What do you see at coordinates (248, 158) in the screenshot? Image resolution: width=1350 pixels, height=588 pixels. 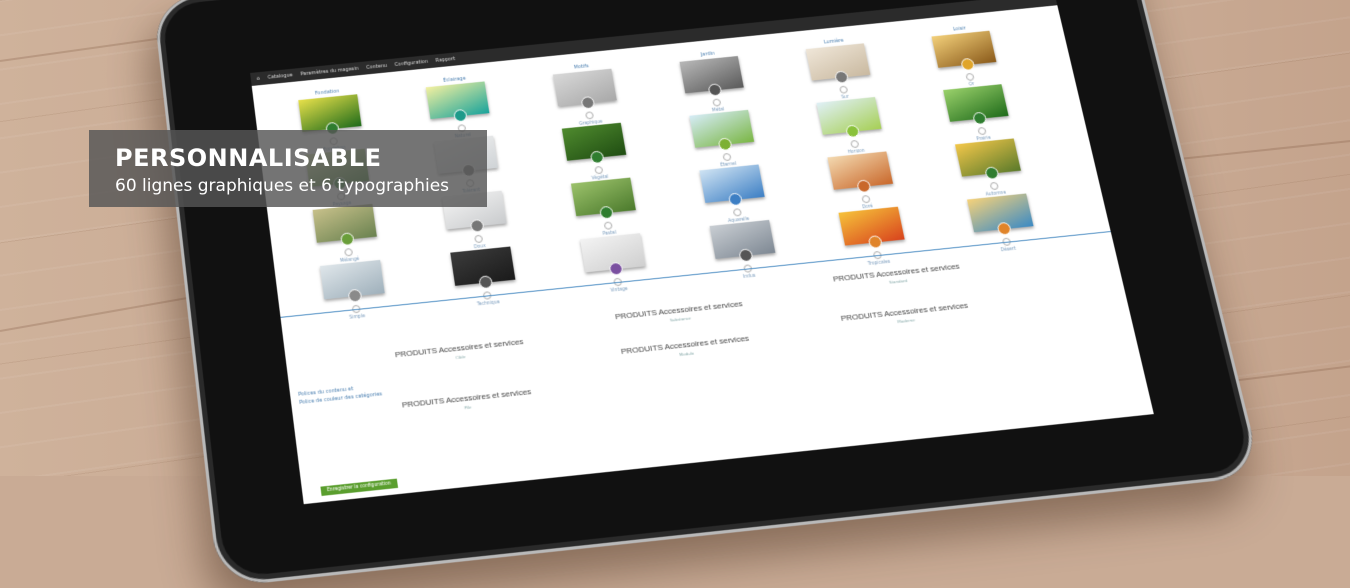 I see `caption-headline: PERSONNALISABLE` at bounding box center [248, 158].